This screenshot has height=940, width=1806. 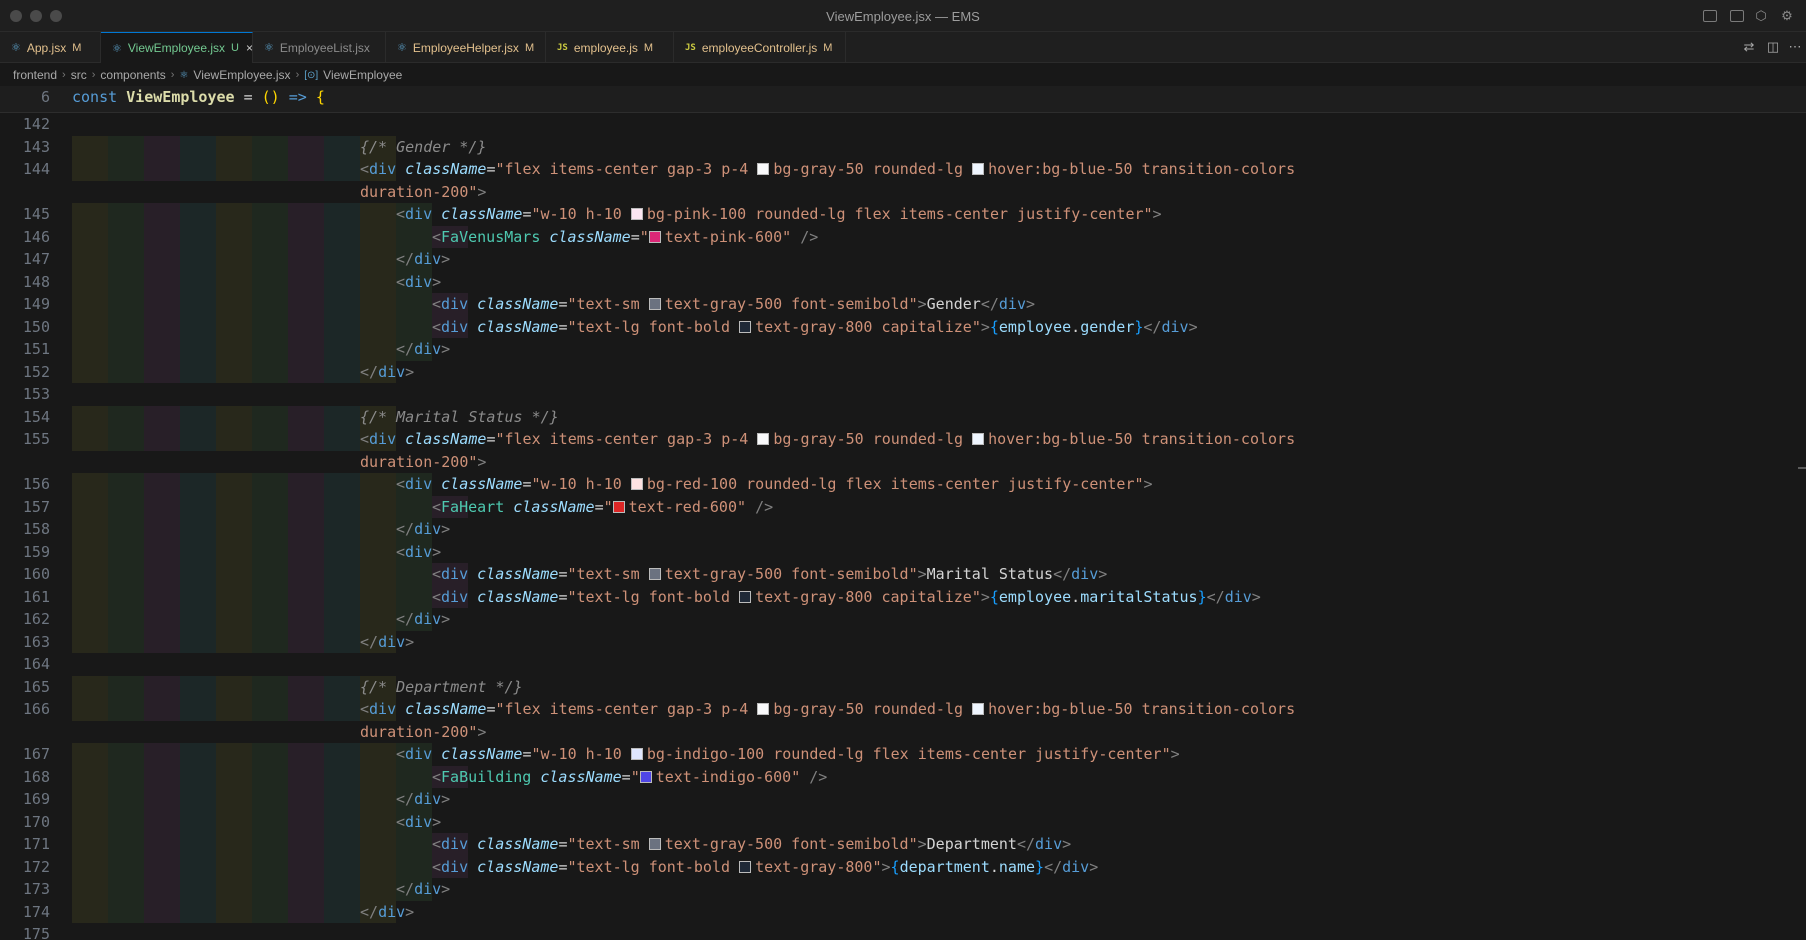 I want to click on tab-employeelist-jsx: ⚛ EmployeeList.jsx, so click(x=319, y=47).